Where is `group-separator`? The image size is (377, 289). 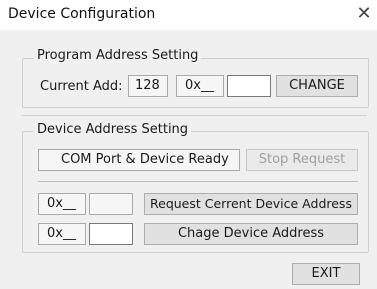
group-separator is located at coordinates (194, 115).